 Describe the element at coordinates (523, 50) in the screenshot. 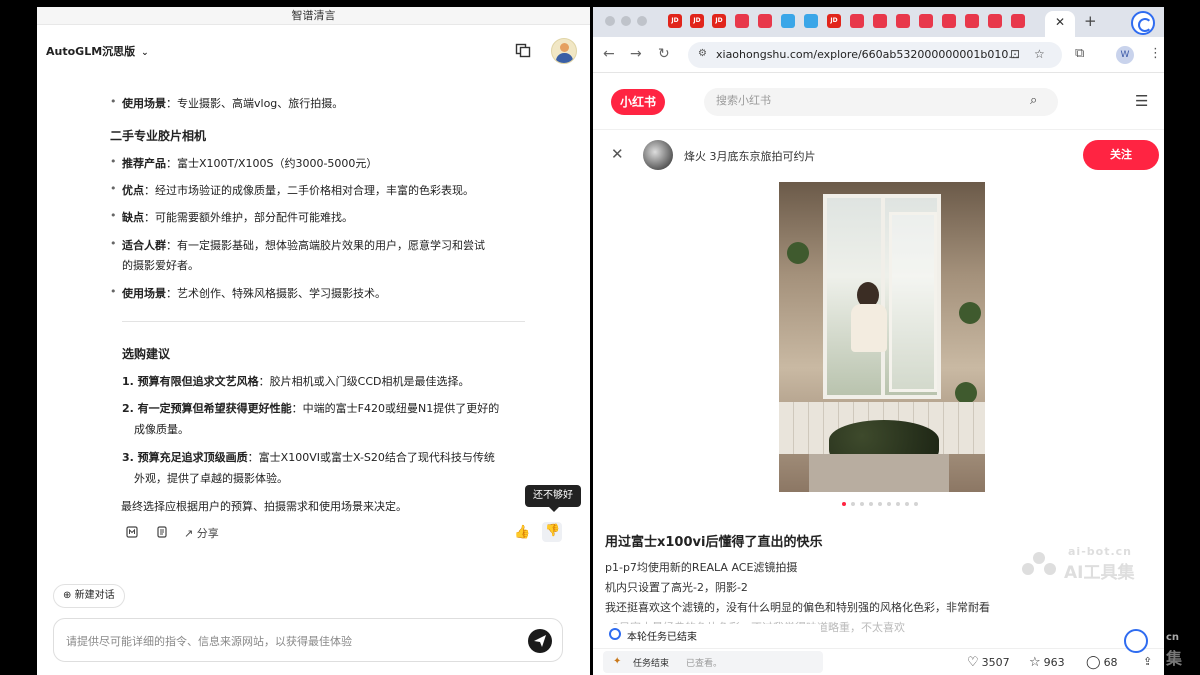

I see `split-window-icon` at that location.